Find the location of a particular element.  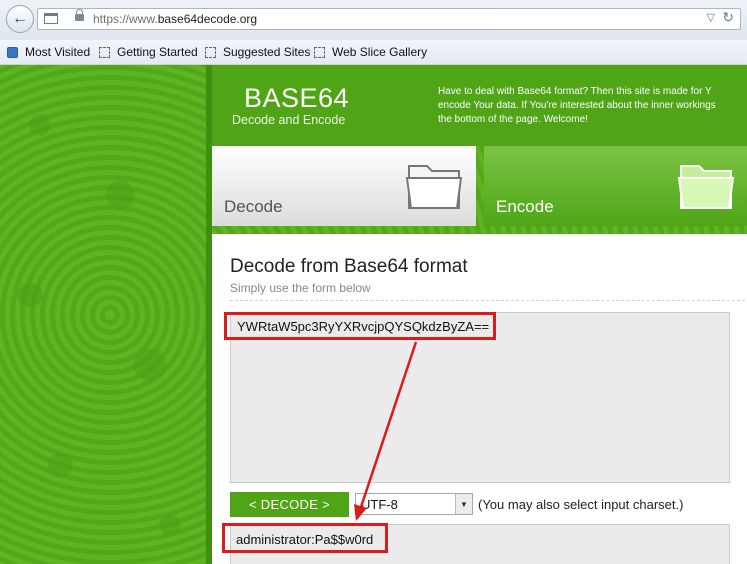

tab-encode-label: Encode is located at coordinates (525, 206).